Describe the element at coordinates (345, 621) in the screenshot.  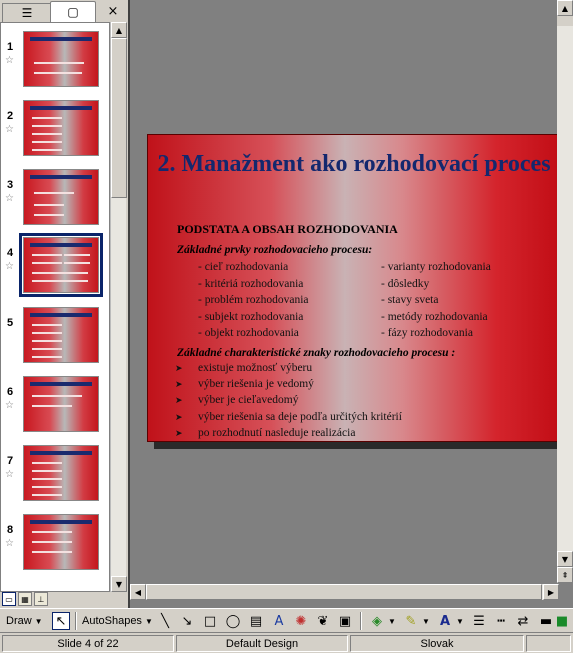
I see `insert-picture-button: ▣` at that location.